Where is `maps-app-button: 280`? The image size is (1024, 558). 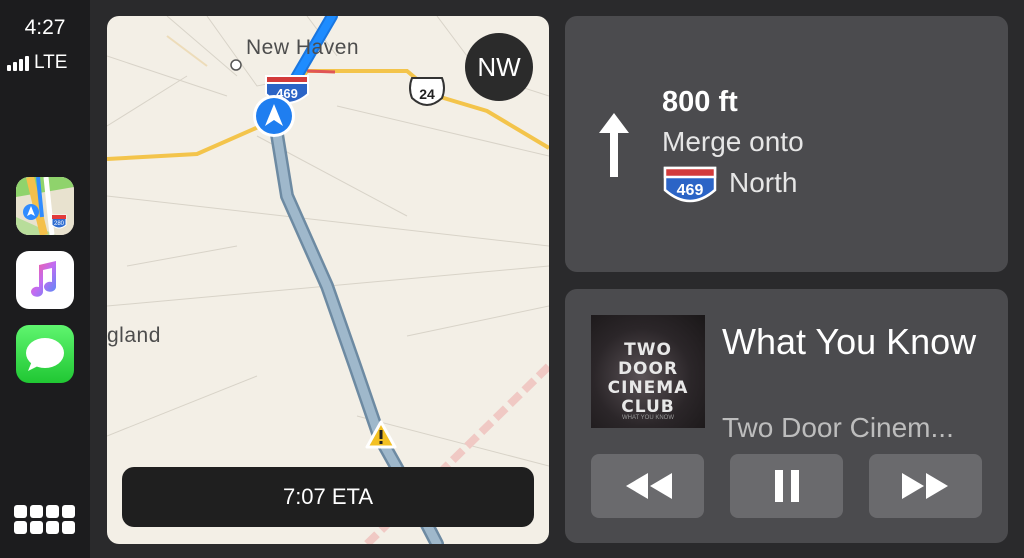
maps-app-button: 280 is located at coordinates (45, 206).